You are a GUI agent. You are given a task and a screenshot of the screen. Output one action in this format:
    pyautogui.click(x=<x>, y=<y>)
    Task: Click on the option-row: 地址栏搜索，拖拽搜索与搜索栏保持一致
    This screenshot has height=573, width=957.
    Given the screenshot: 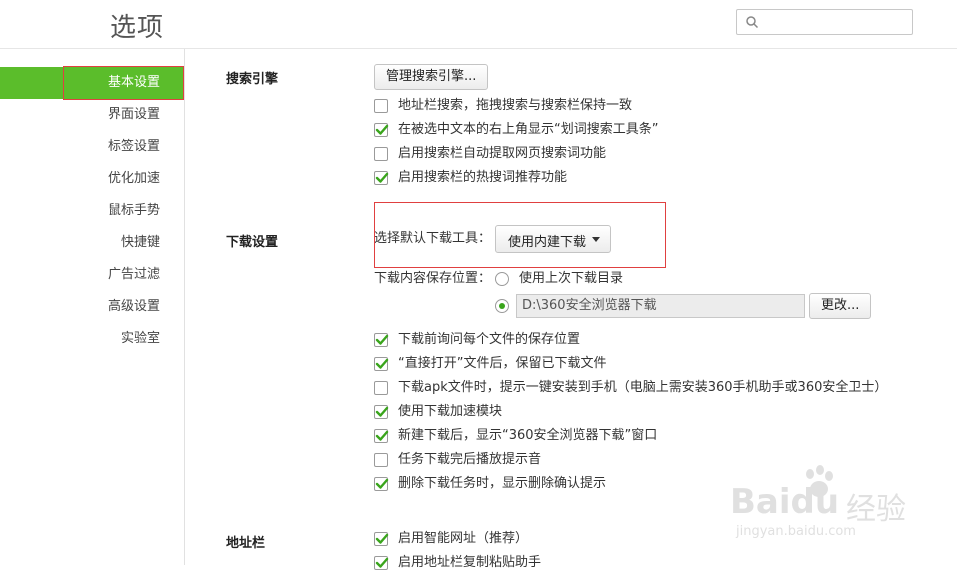 What is the action you would take?
    pyautogui.click(x=503, y=106)
    